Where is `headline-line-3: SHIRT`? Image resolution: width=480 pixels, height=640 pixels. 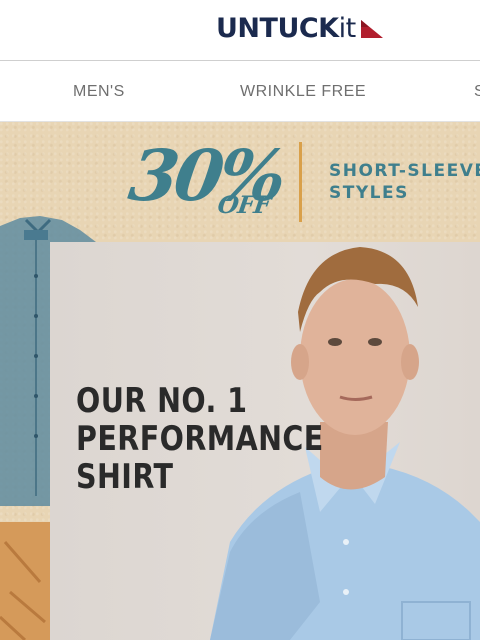 headline-line-3: SHIRT is located at coordinates (125, 477).